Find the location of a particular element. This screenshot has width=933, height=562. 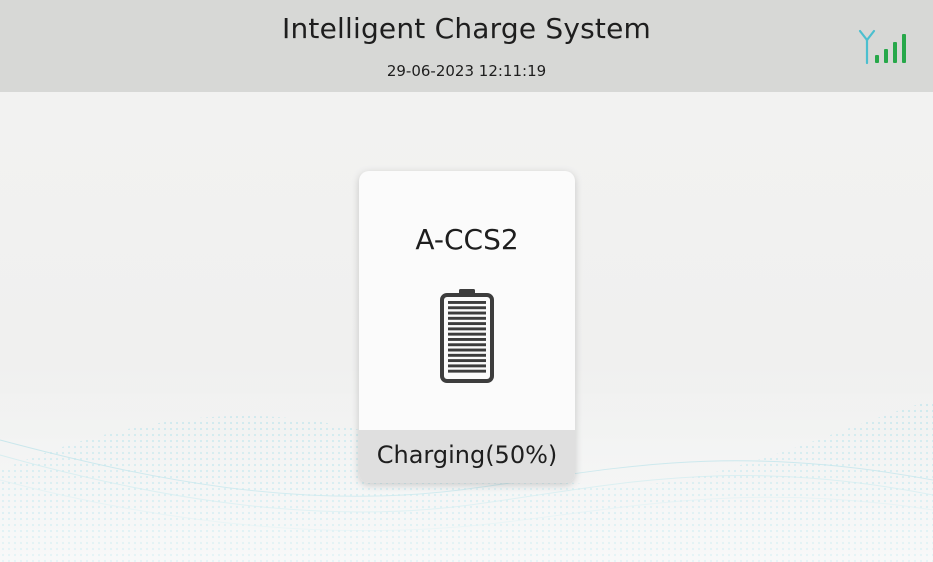

battery-icon is located at coordinates (467, 336).